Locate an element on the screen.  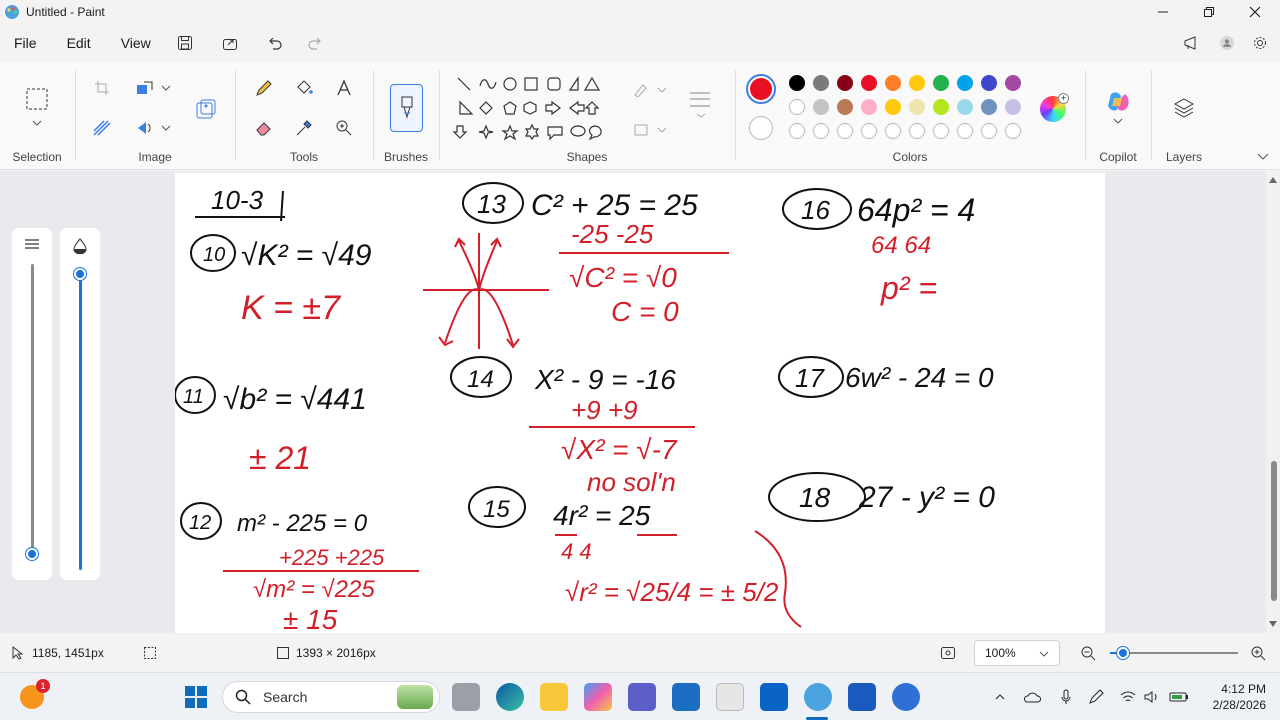
shape-size-button is located at coordinates (701, 104).